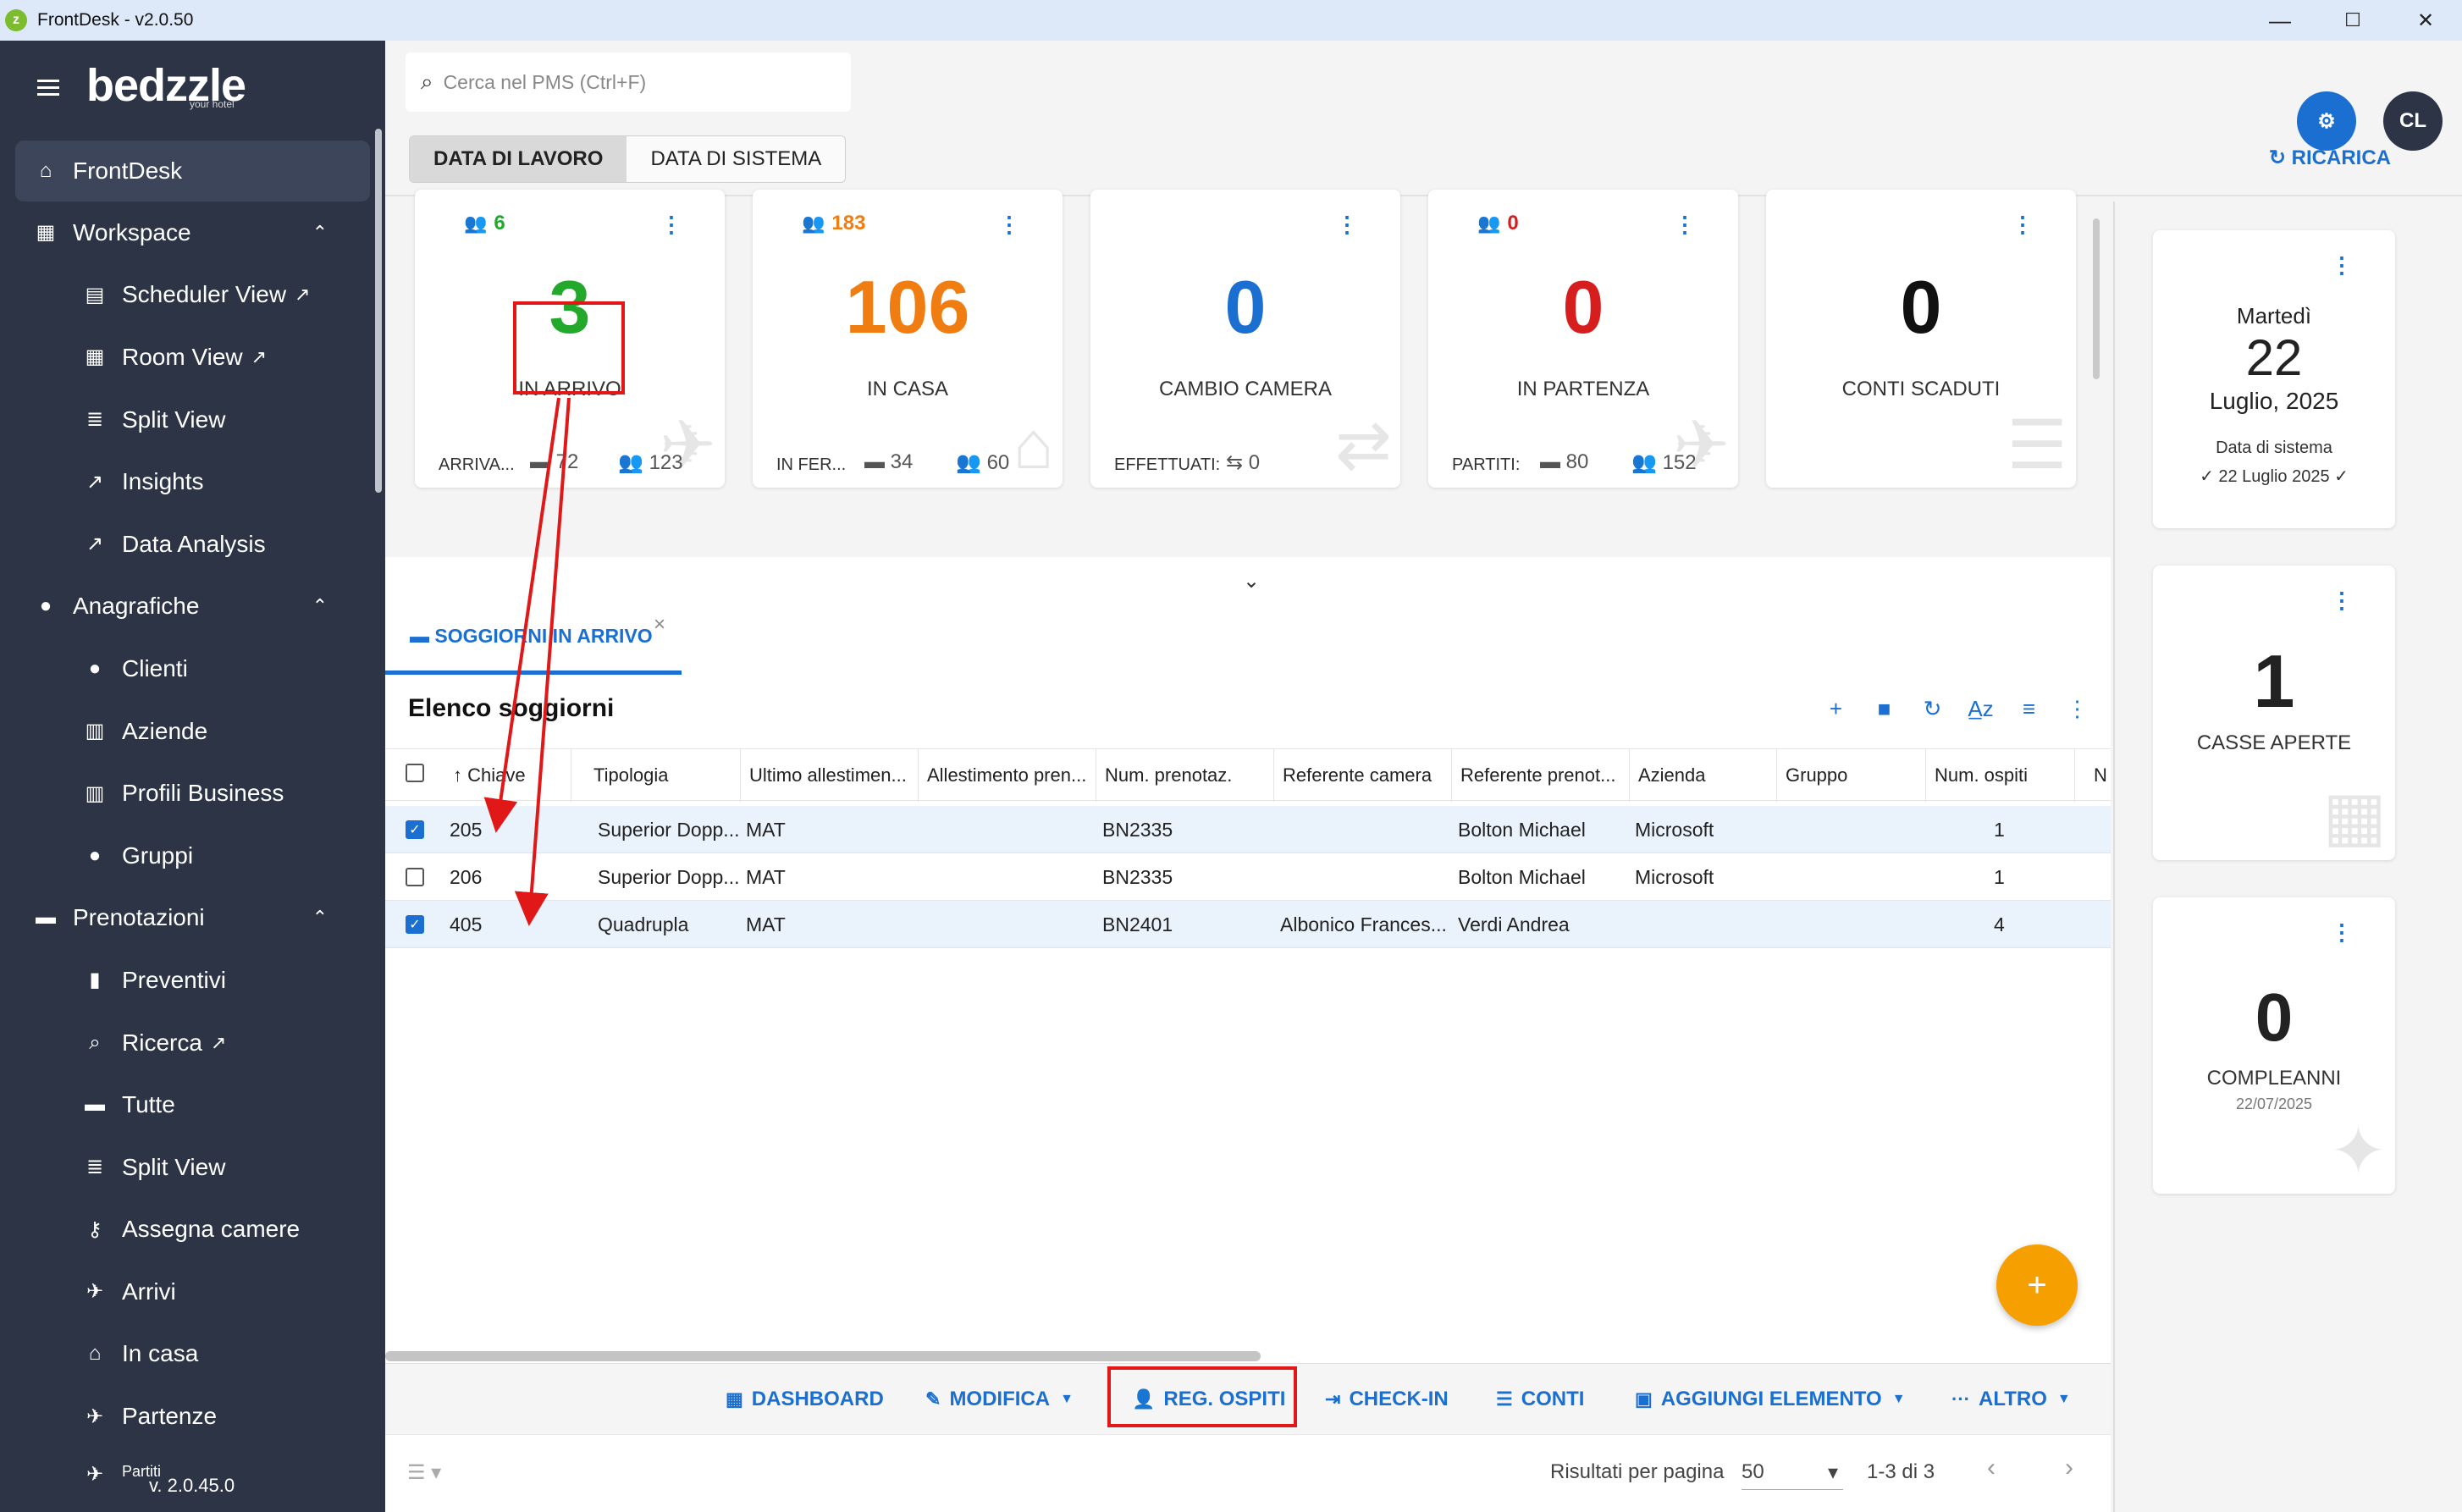 The image size is (2462, 1512). What do you see at coordinates (507, 775) in the screenshot?
I see `column-header: ↑ Chiave` at bounding box center [507, 775].